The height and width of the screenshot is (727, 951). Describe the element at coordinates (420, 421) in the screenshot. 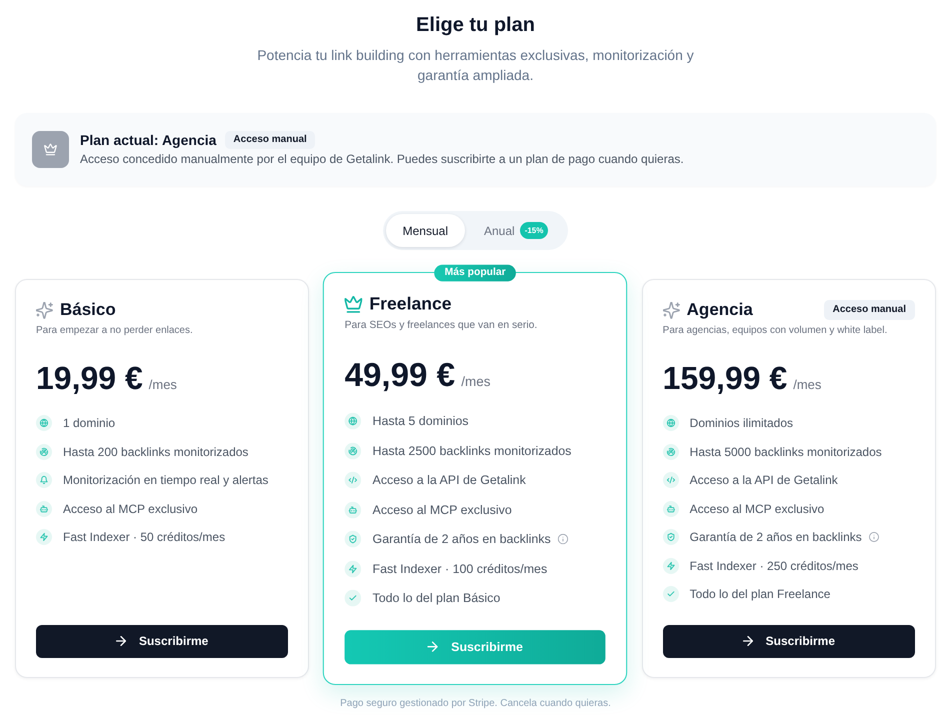

I see `feature-text: Hasta 5 dominios` at that location.